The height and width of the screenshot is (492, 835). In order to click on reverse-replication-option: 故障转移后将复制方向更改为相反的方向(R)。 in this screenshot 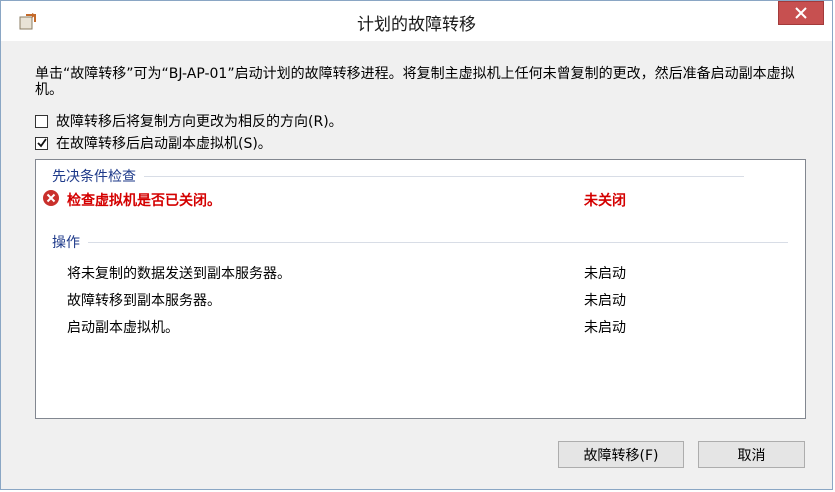, I will do `click(189, 121)`.